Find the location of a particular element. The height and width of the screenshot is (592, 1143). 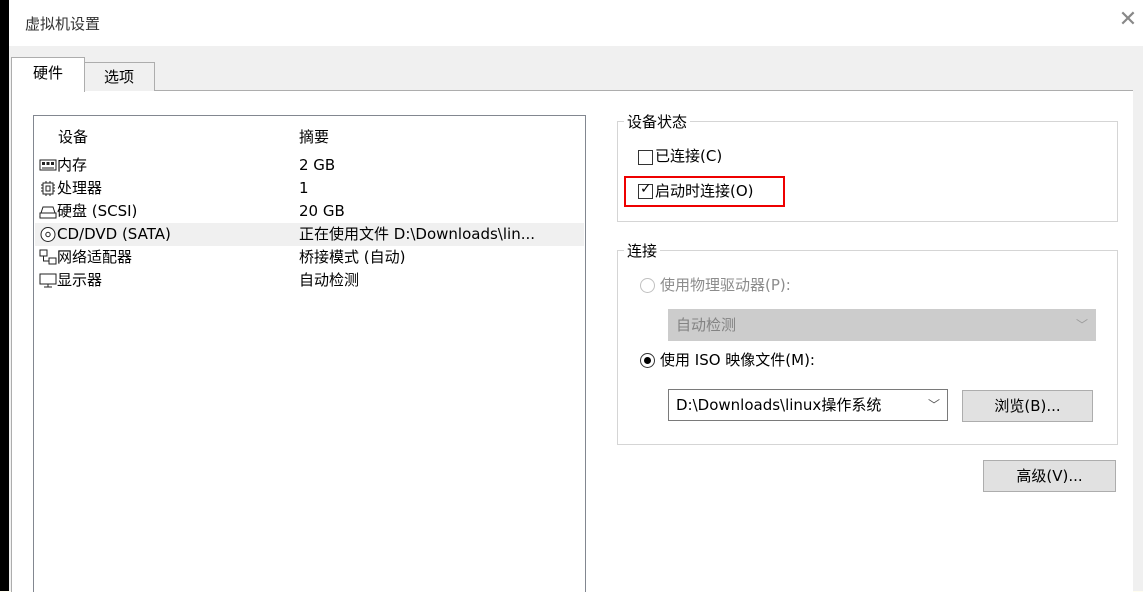

device-row-memory: 内存 2 GB is located at coordinates (309, 165).